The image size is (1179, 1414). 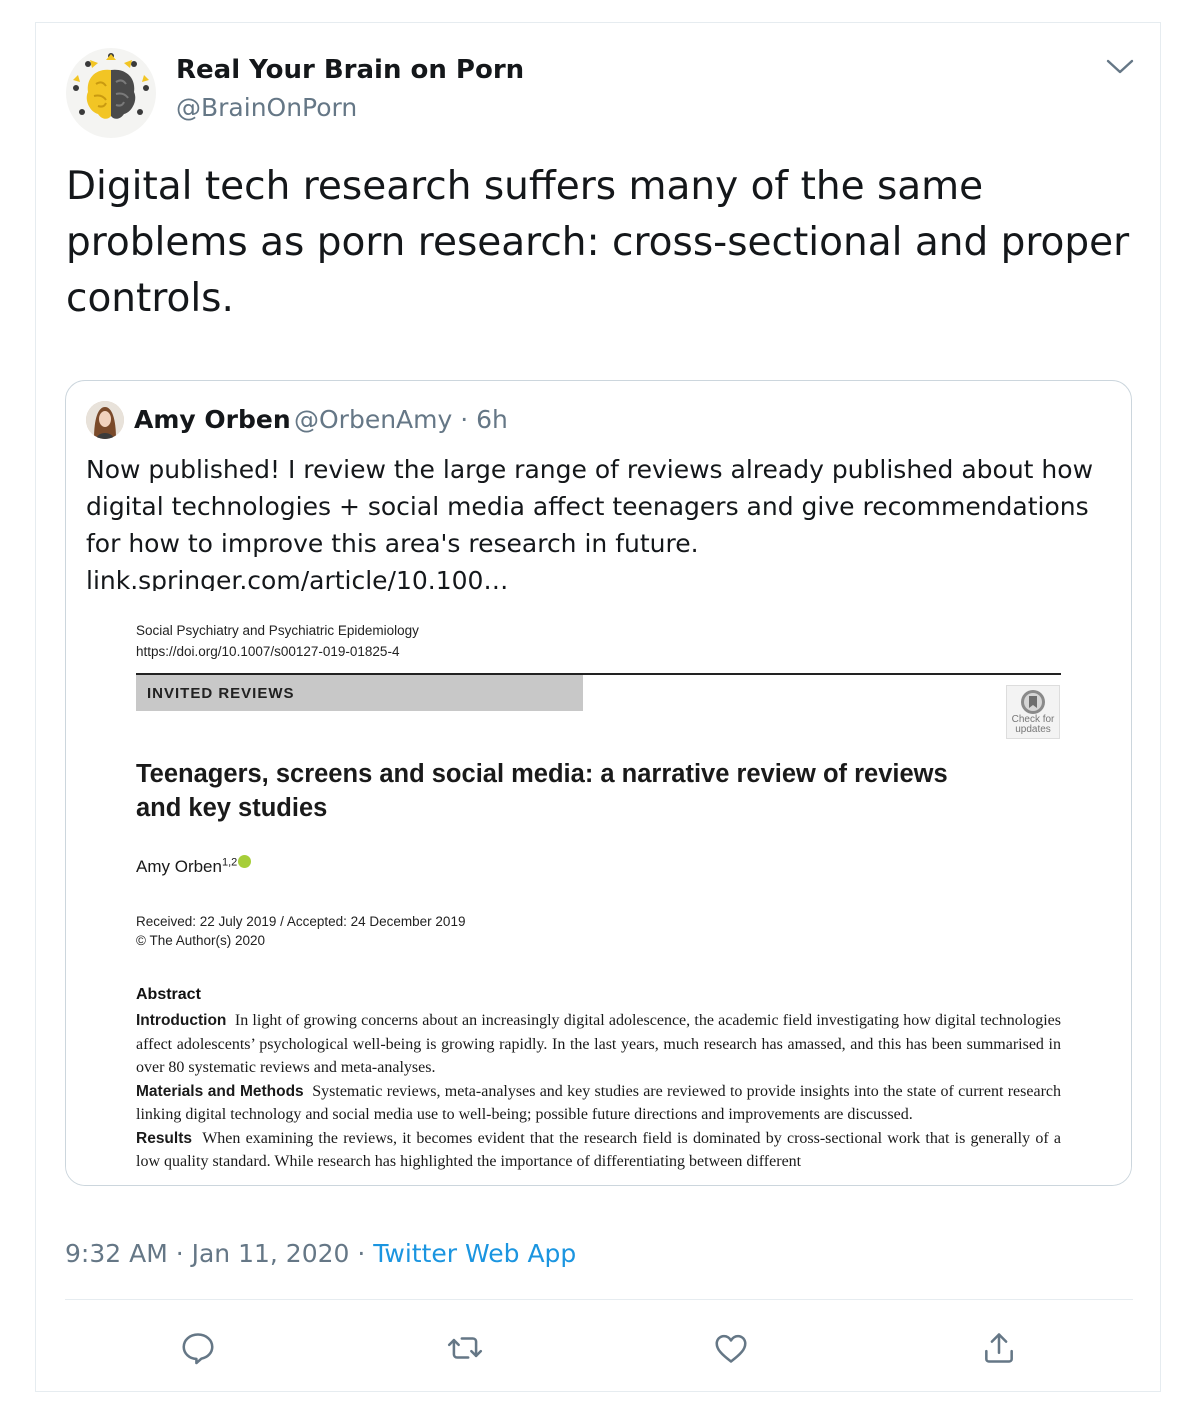 I want to click on abstract-heading: Abstract, so click(x=168, y=994).